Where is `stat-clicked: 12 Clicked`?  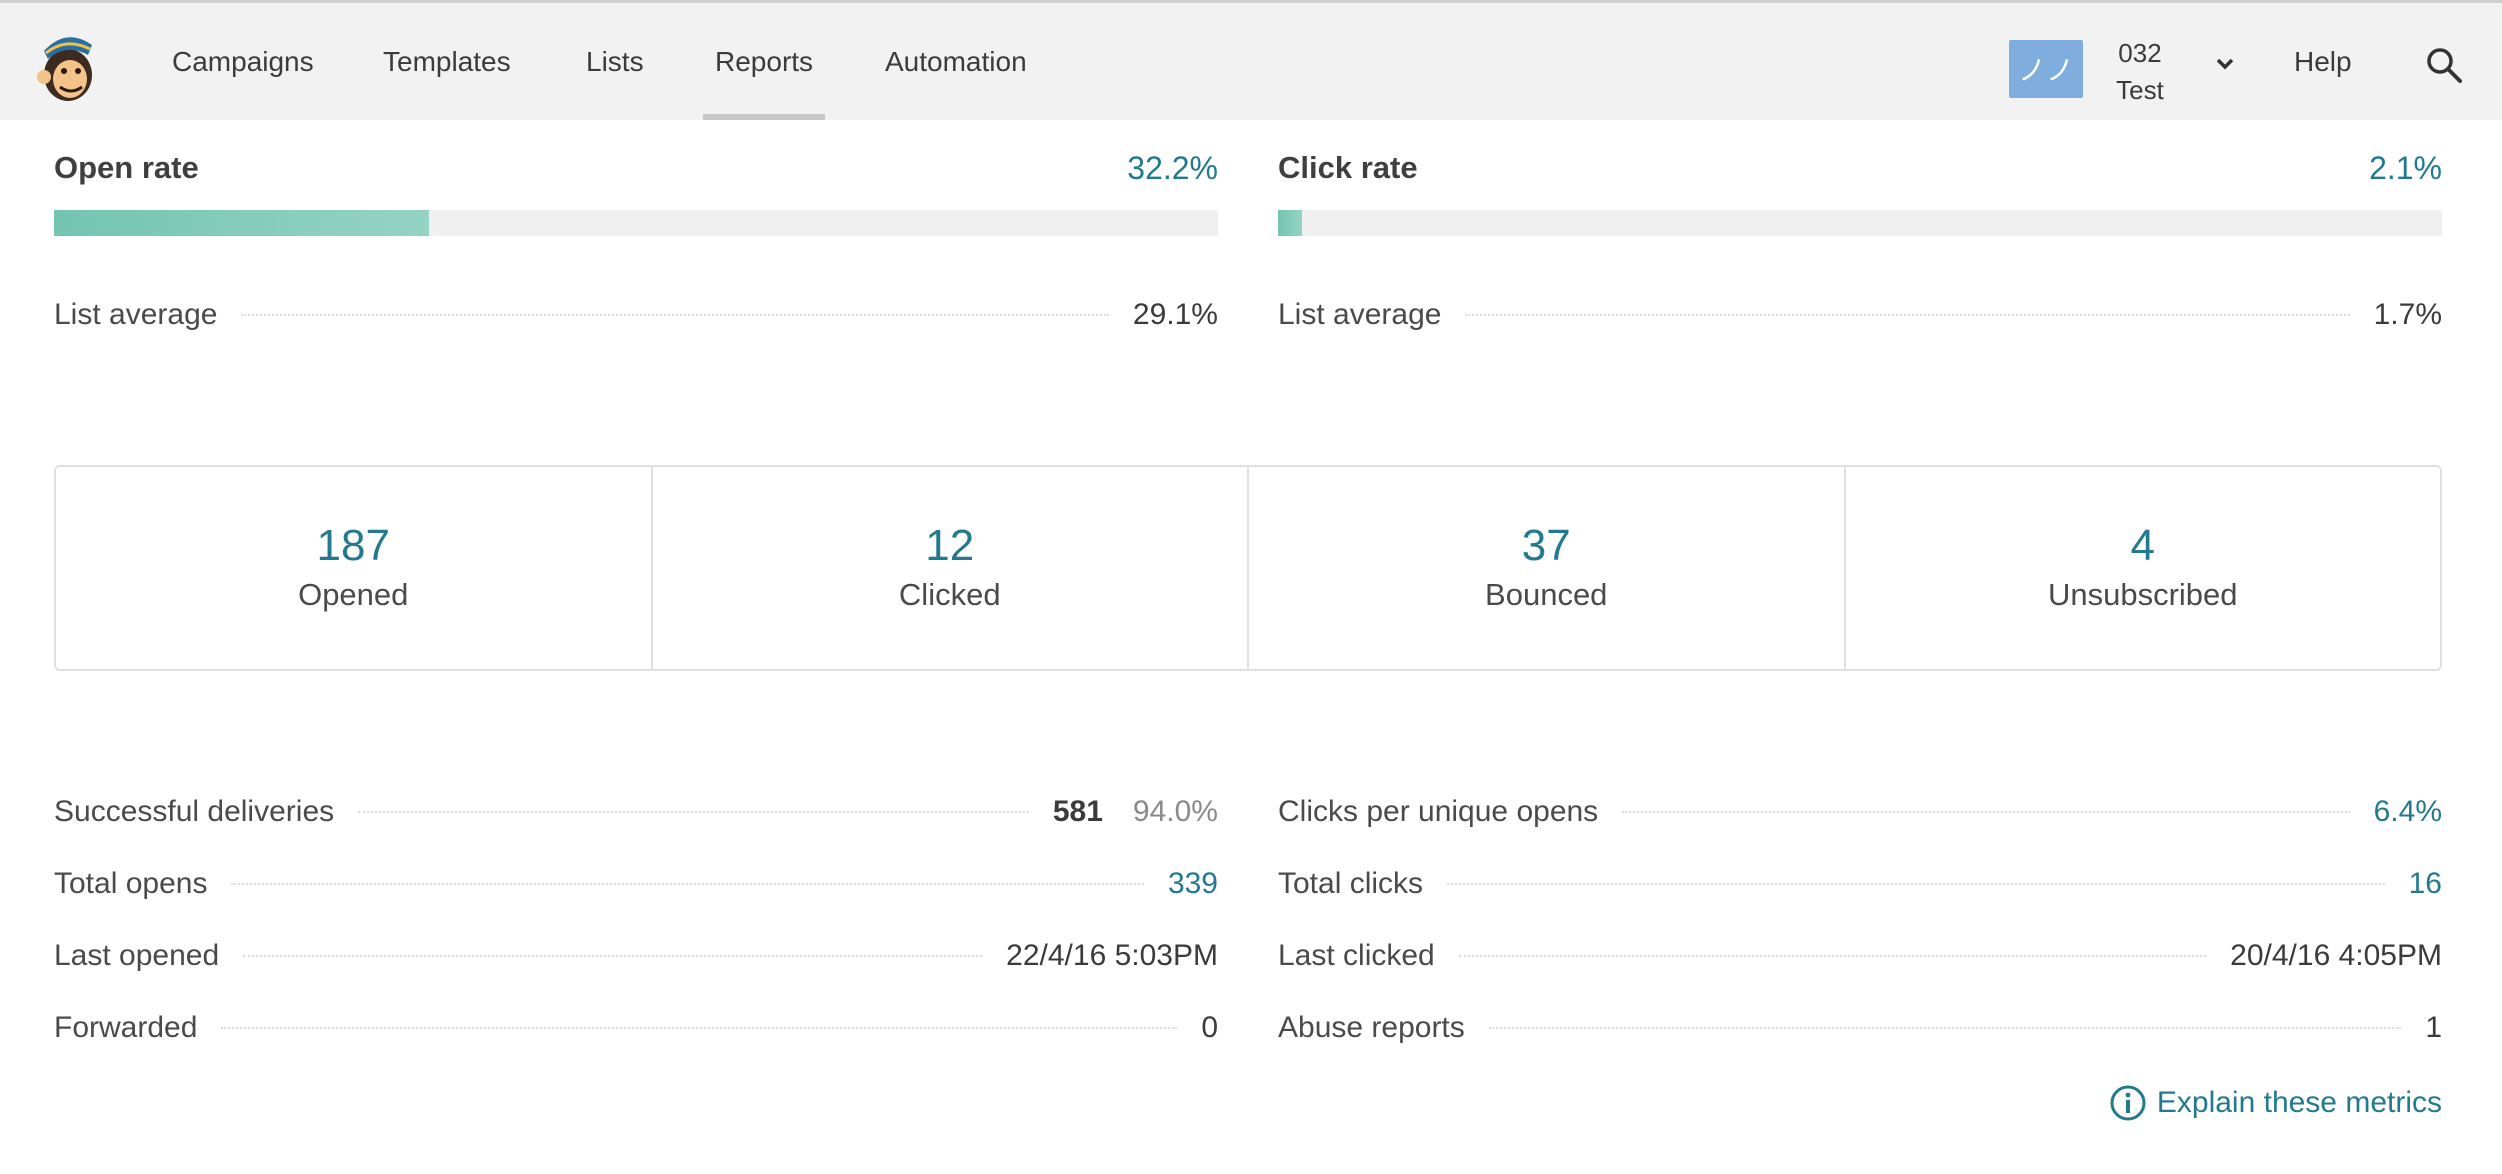 stat-clicked: 12 Clicked is located at coordinates (949, 568).